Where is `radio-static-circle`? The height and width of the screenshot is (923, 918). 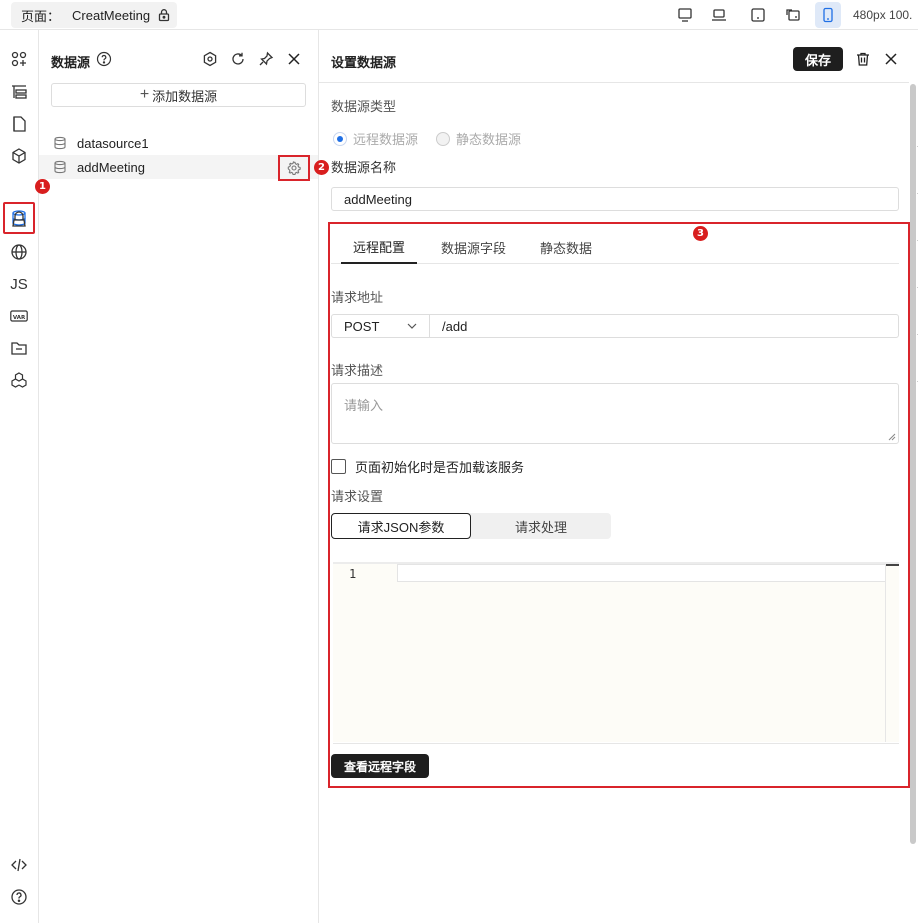
radio-static-circle is located at coordinates (443, 138).